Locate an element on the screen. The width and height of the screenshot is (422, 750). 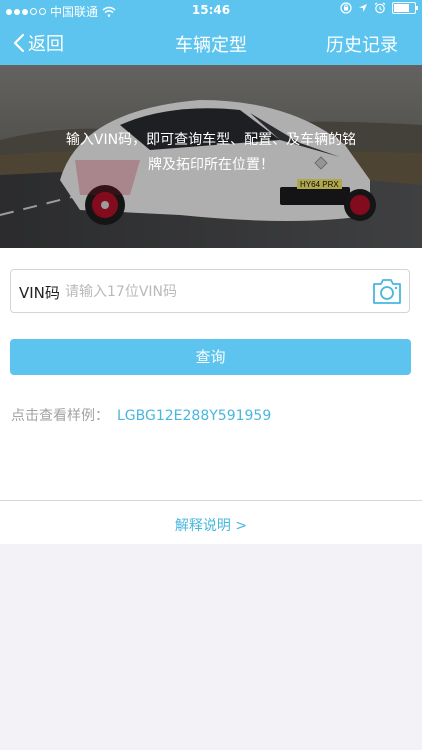
explain-link: 解释说明 > is located at coordinates (211, 525).